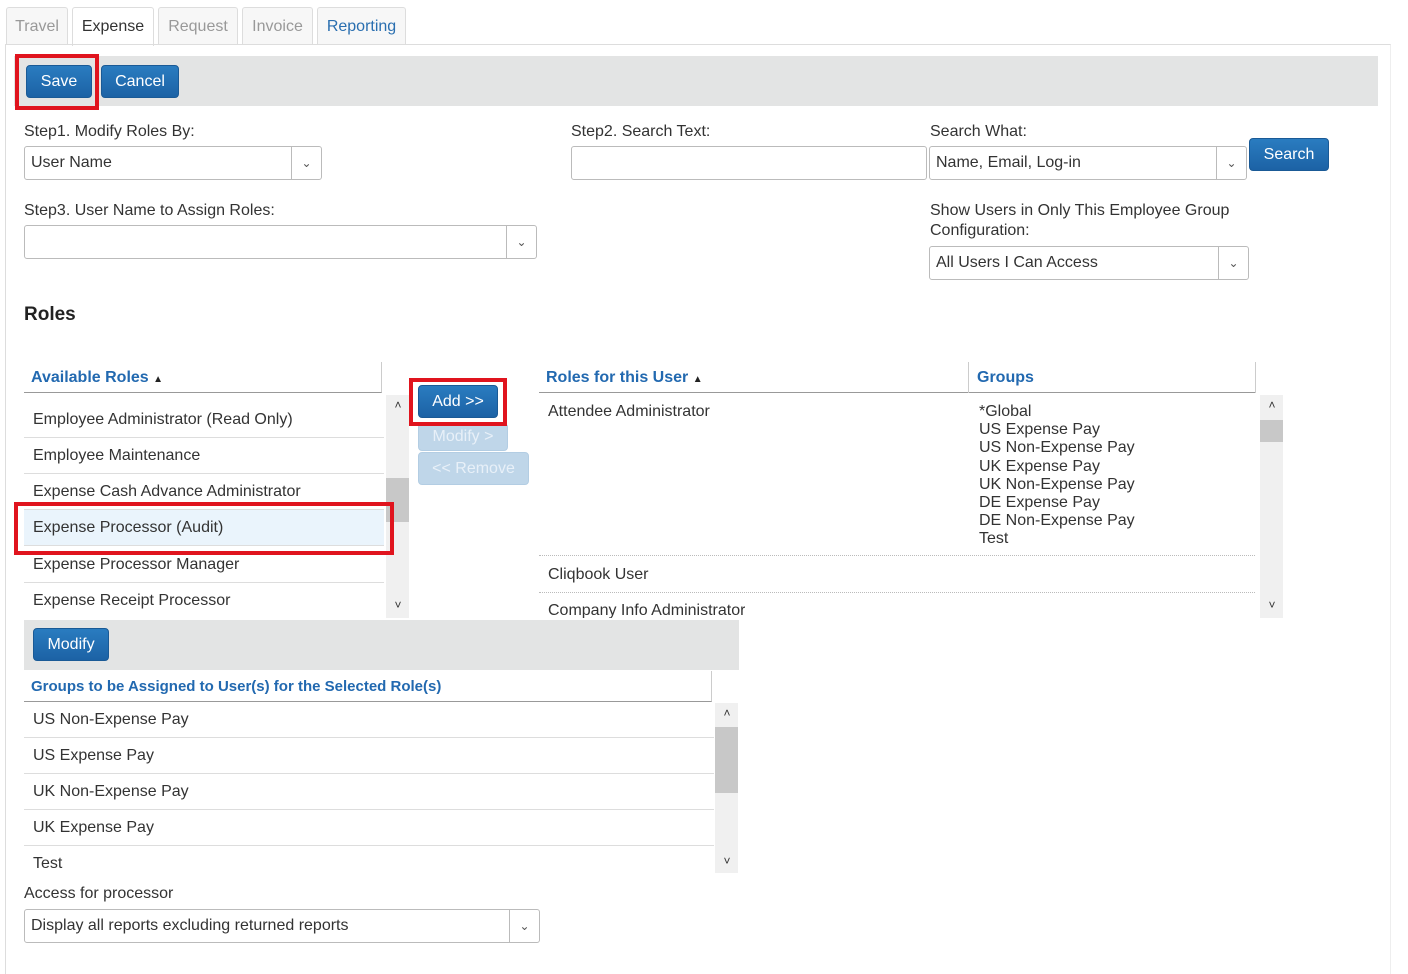  What do you see at coordinates (749, 163) in the screenshot?
I see `search-text-input` at bounding box center [749, 163].